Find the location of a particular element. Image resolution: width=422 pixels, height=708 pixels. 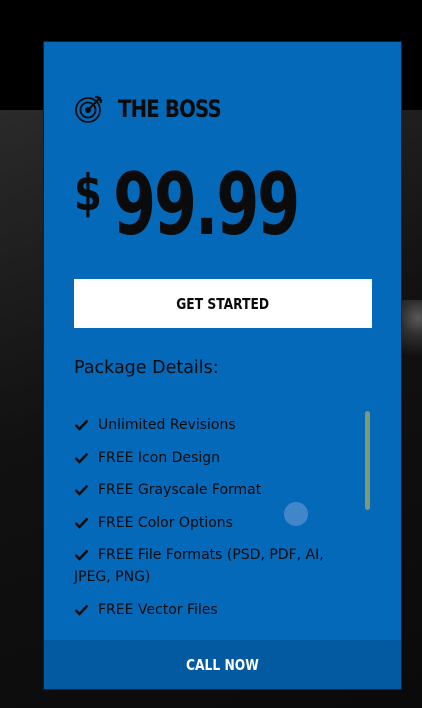

plan-name: THE BOSS is located at coordinates (170, 109).